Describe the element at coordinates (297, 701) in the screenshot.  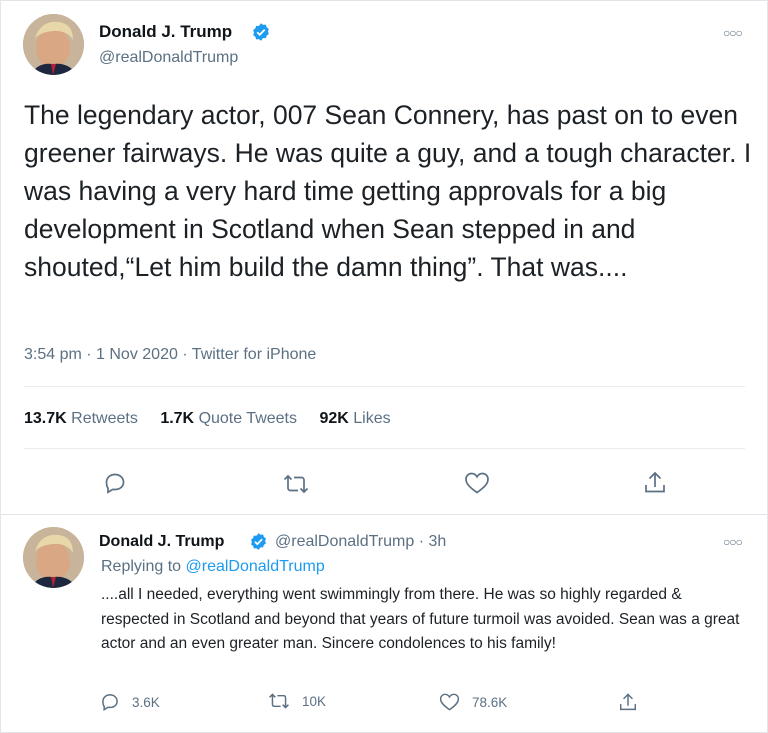
I see `reply-retweet-button: 10K` at that location.